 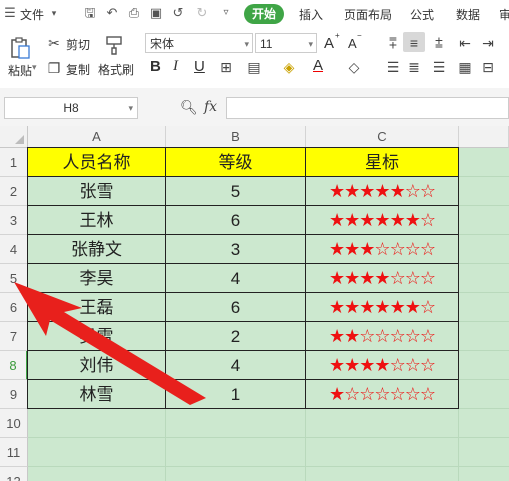 What do you see at coordinates (266, 44) in the screenshot?
I see `font-size-value: 11` at bounding box center [266, 44].